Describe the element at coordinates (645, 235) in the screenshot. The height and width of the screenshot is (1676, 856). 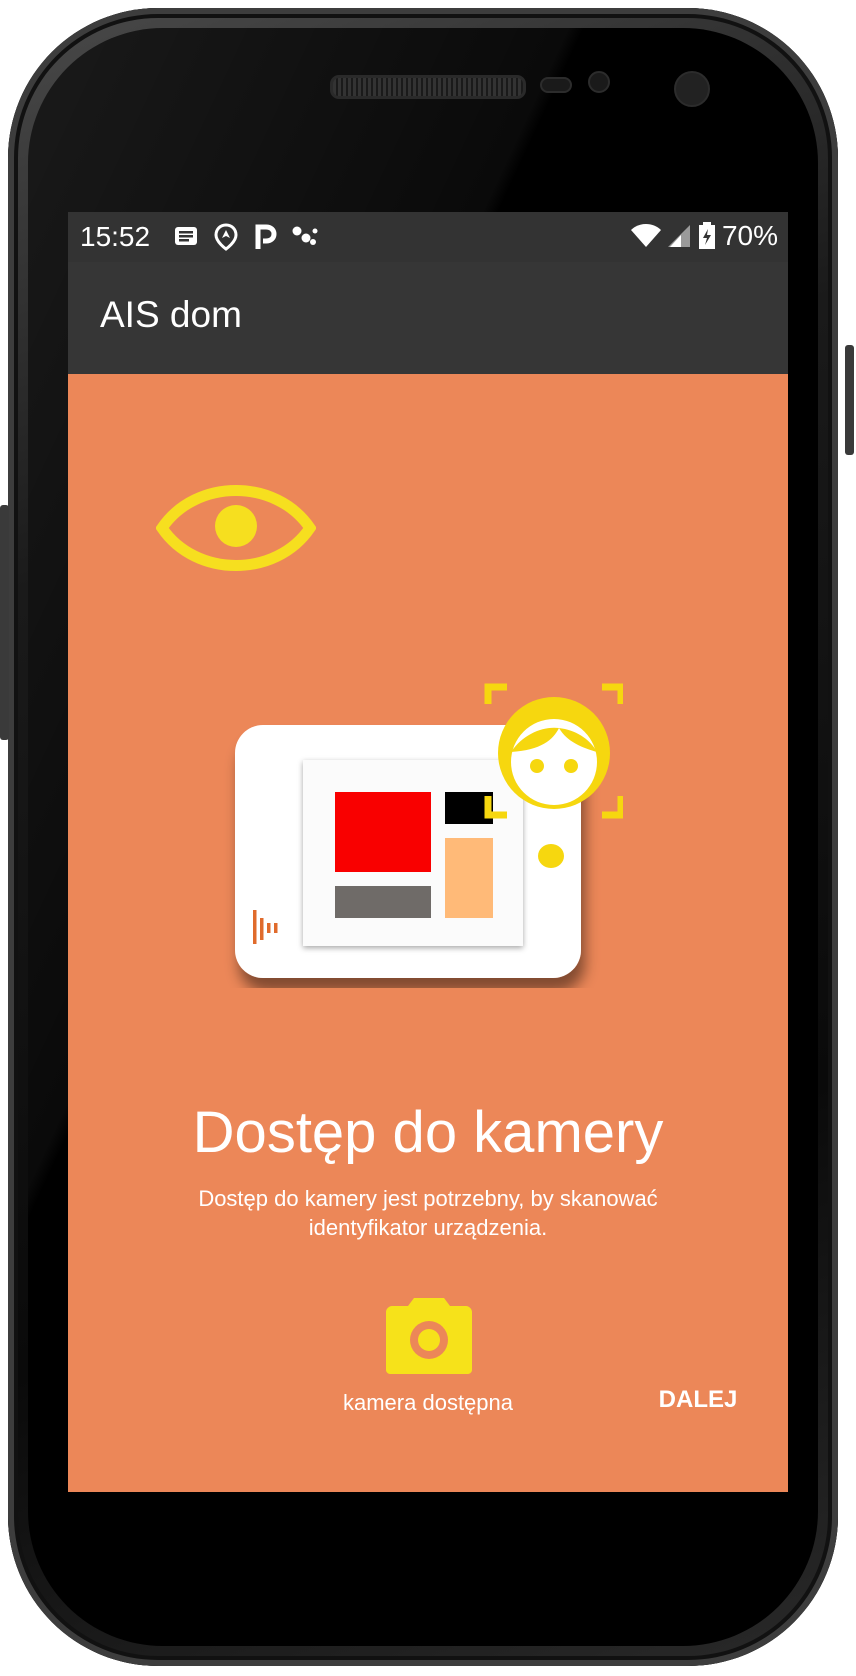
I see `wifi-icon` at that location.